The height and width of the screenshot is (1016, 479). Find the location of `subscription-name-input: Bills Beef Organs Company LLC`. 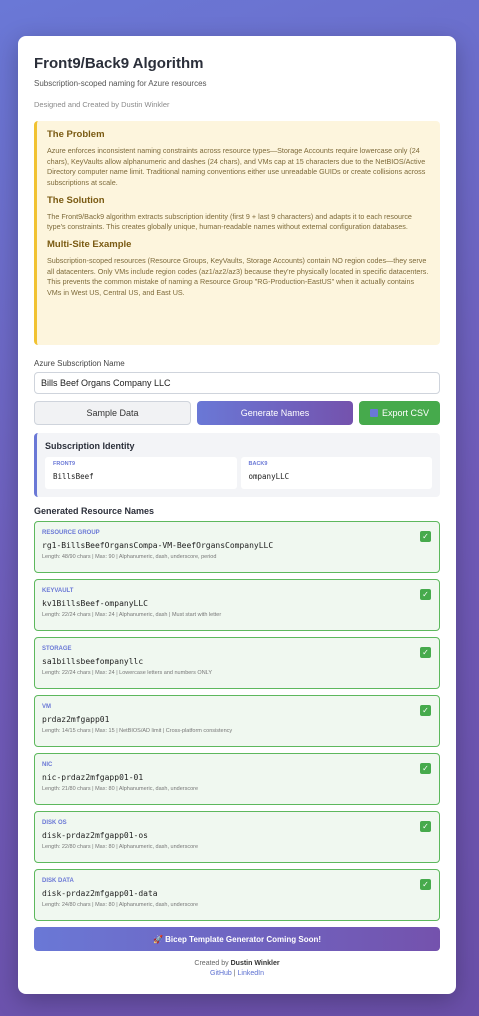

subscription-name-input: Bills Beef Organs Company LLC is located at coordinates (237, 383).